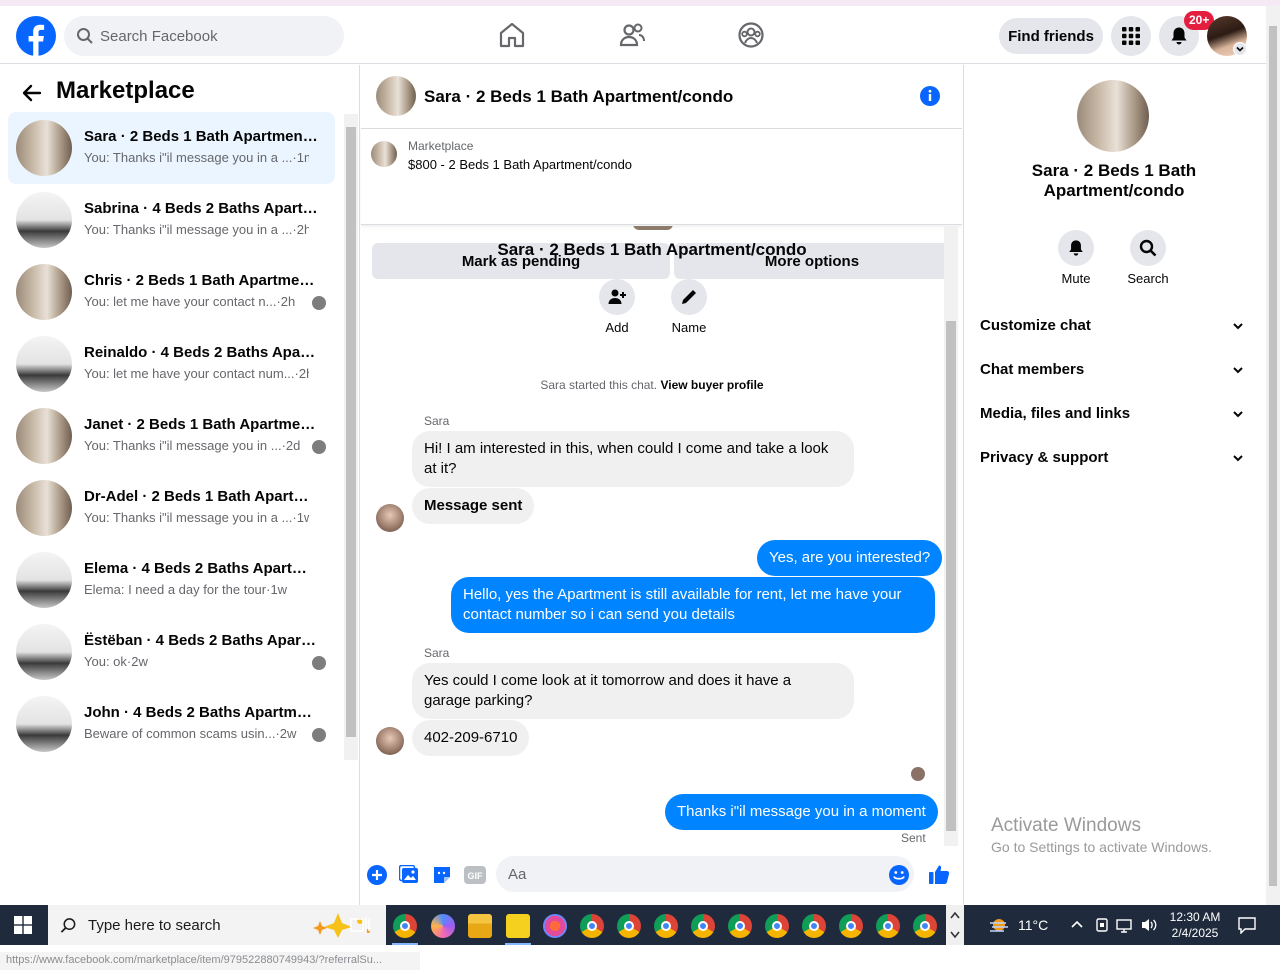 Image resolution: width=1280 pixels, height=970 pixels. I want to click on chat-scrollbar-thumb, so click(951, 576).